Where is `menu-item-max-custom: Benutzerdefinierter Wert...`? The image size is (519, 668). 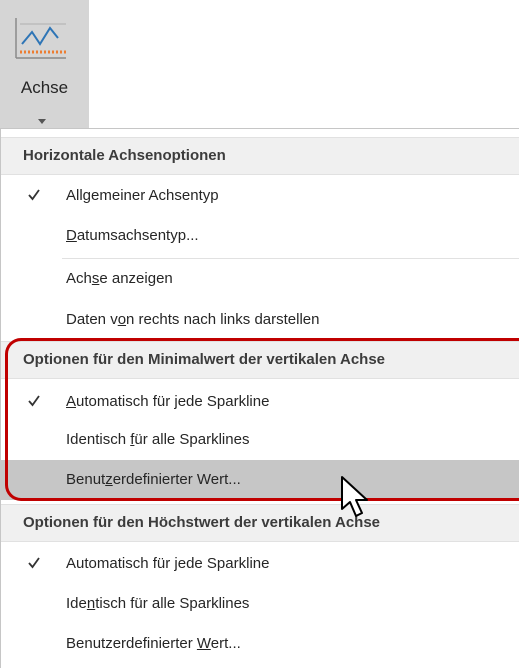
menu-item-max-custom: Benutzerdefinierter Wert... is located at coordinates (260, 644).